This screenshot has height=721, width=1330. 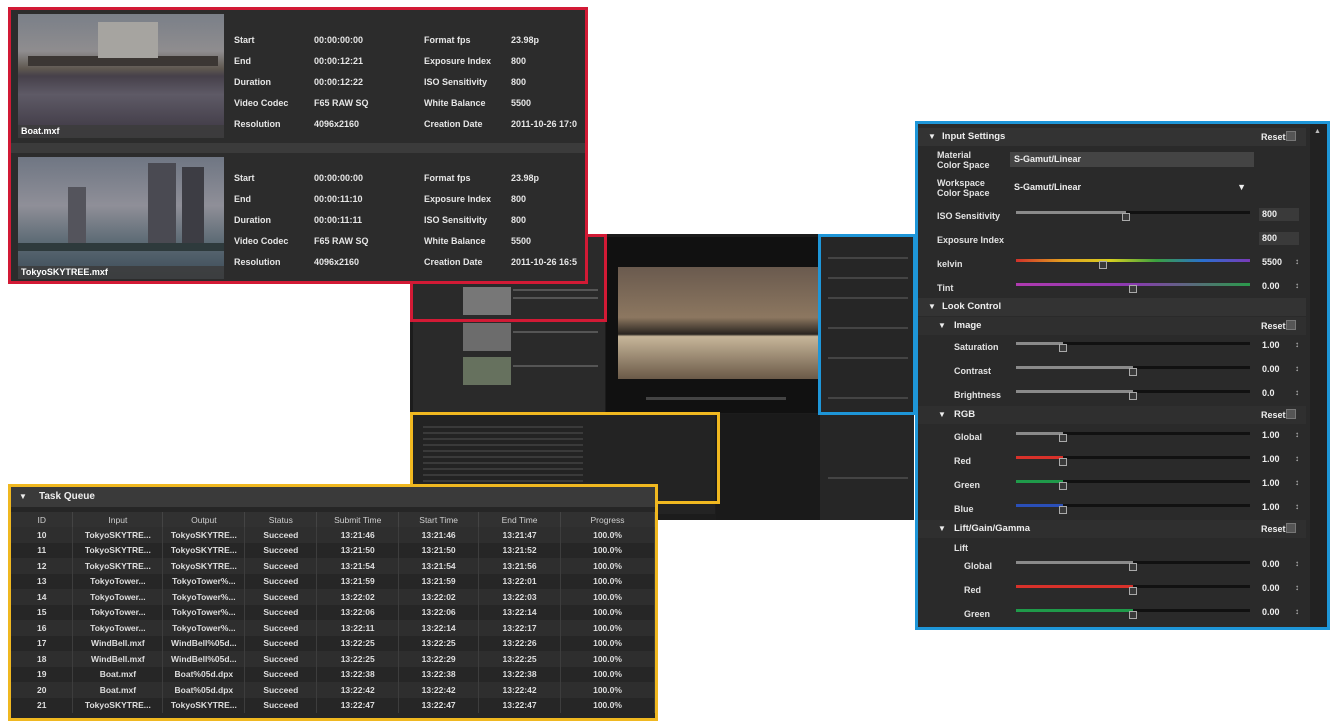 I want to click on lift-red-slider, so click(x=1133, y=588).